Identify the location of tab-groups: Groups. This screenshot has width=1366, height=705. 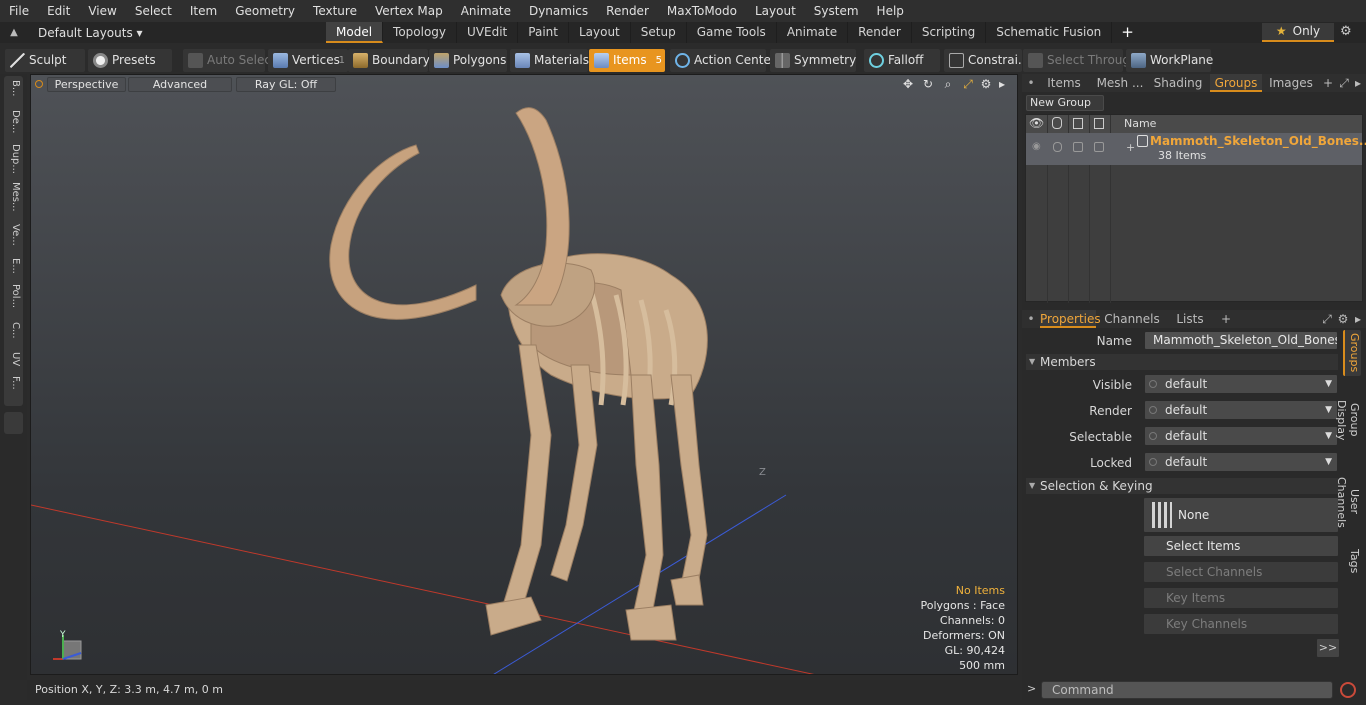
(1236, 83).